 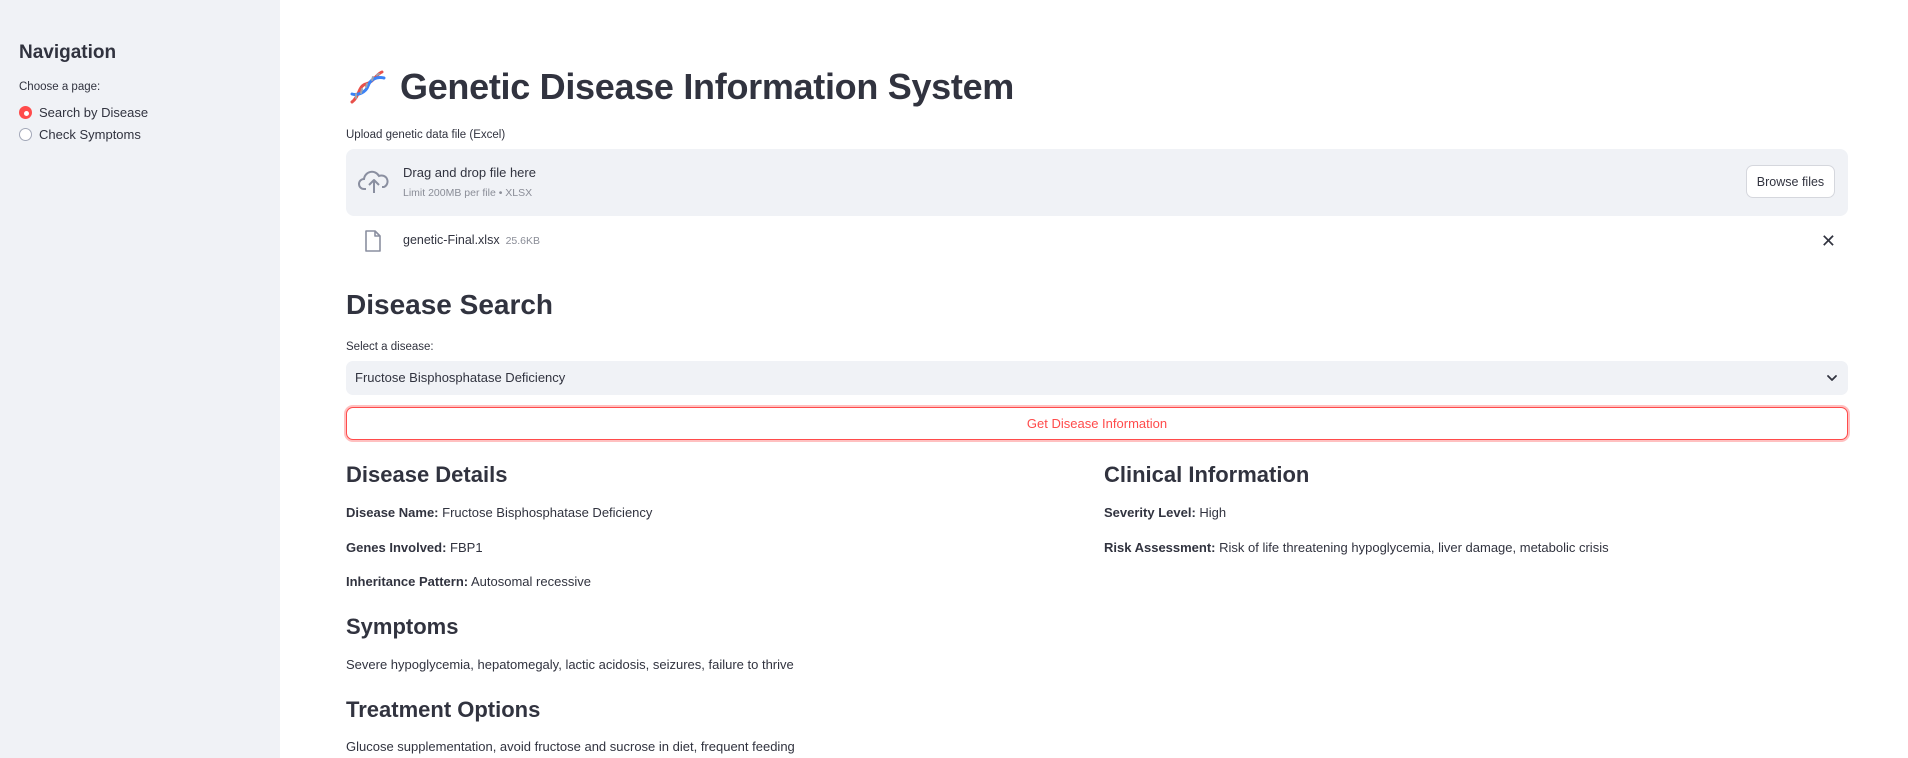 What do you see at coordinates (25, 134) in the screenshot?
I see `radio-unchecked-icon` at bounding box center [25, 134].